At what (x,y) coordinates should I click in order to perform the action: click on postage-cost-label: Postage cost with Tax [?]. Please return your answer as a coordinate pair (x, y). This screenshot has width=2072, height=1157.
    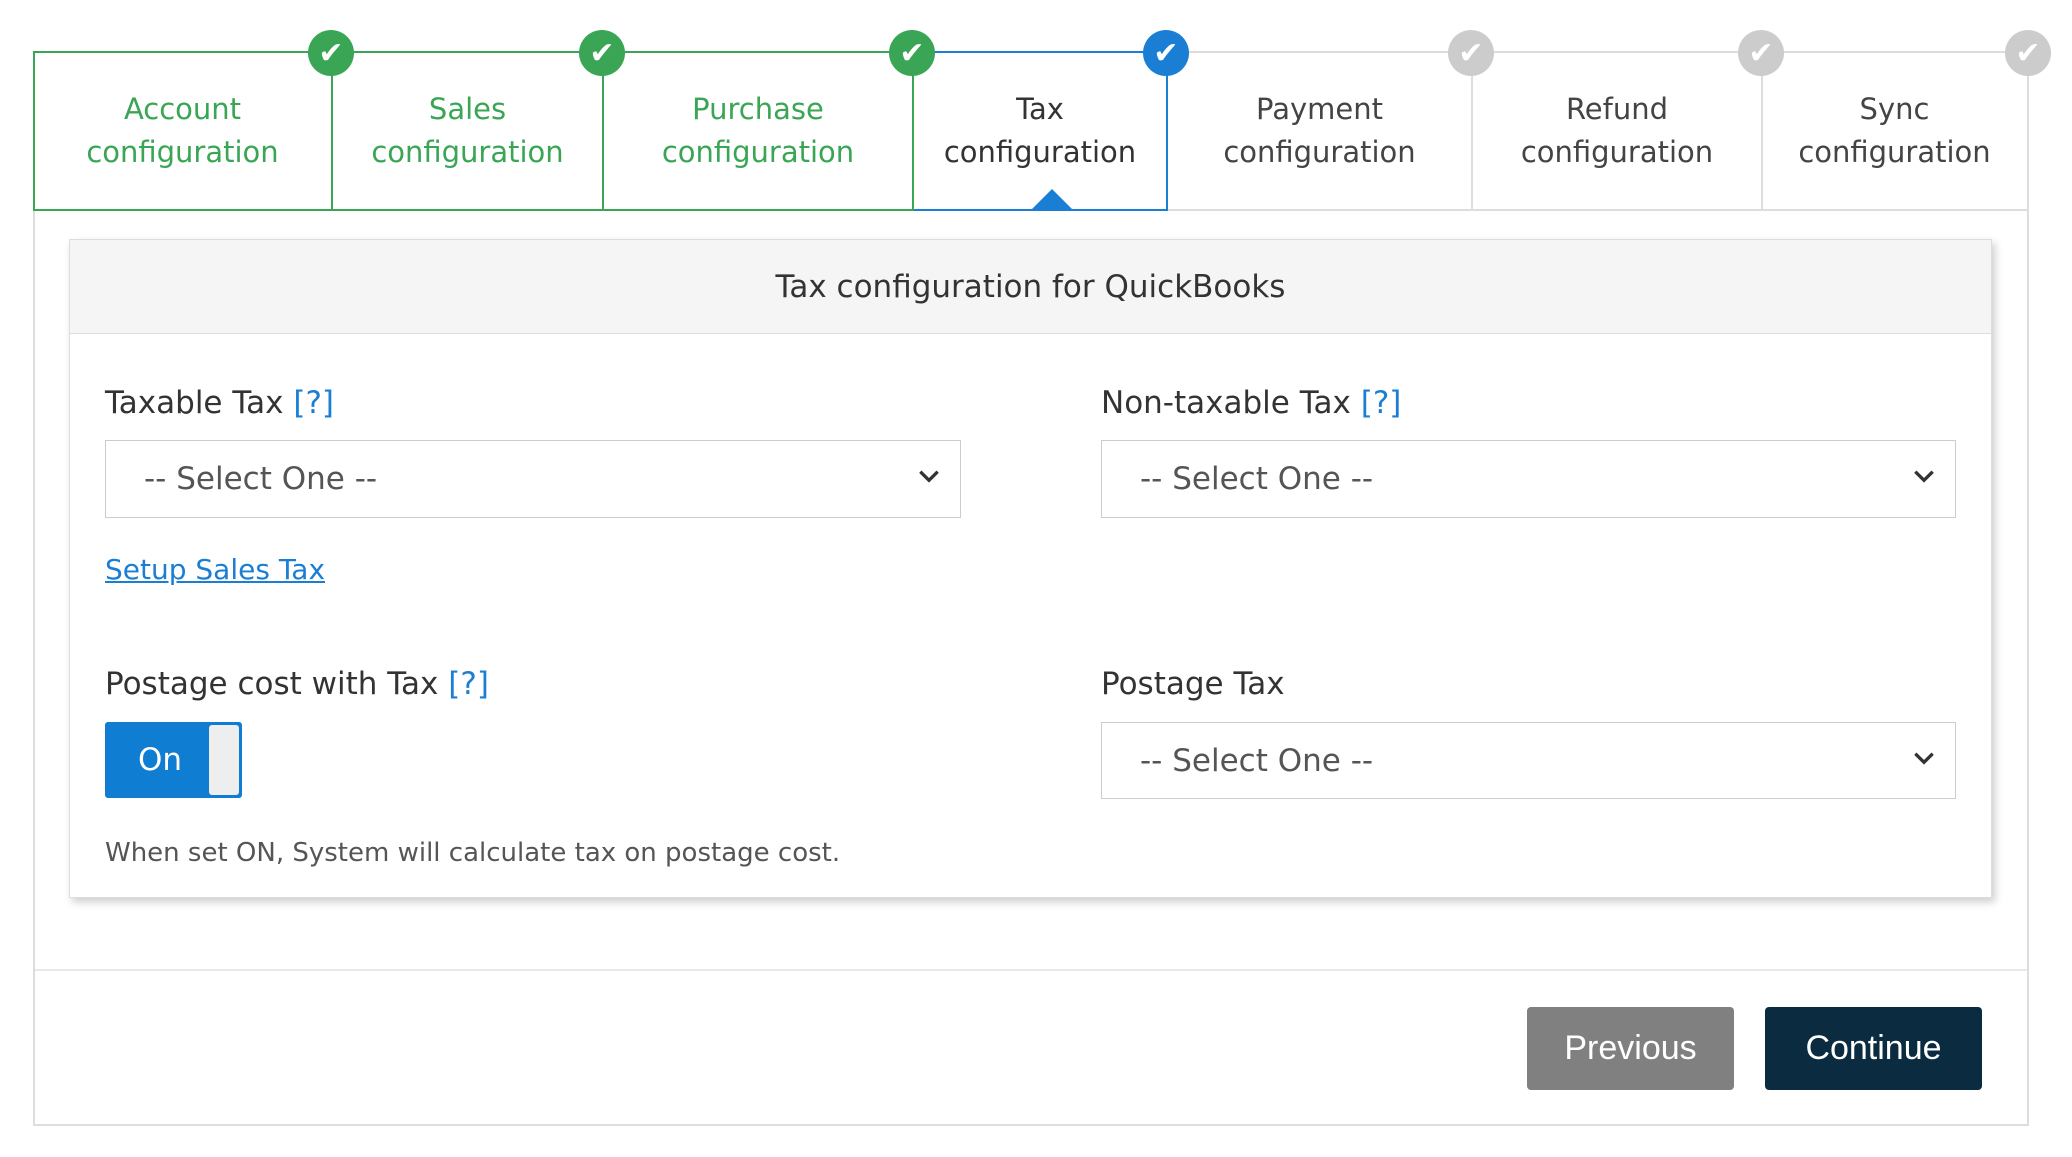
    Looking at the image, I should click on (297, 684).